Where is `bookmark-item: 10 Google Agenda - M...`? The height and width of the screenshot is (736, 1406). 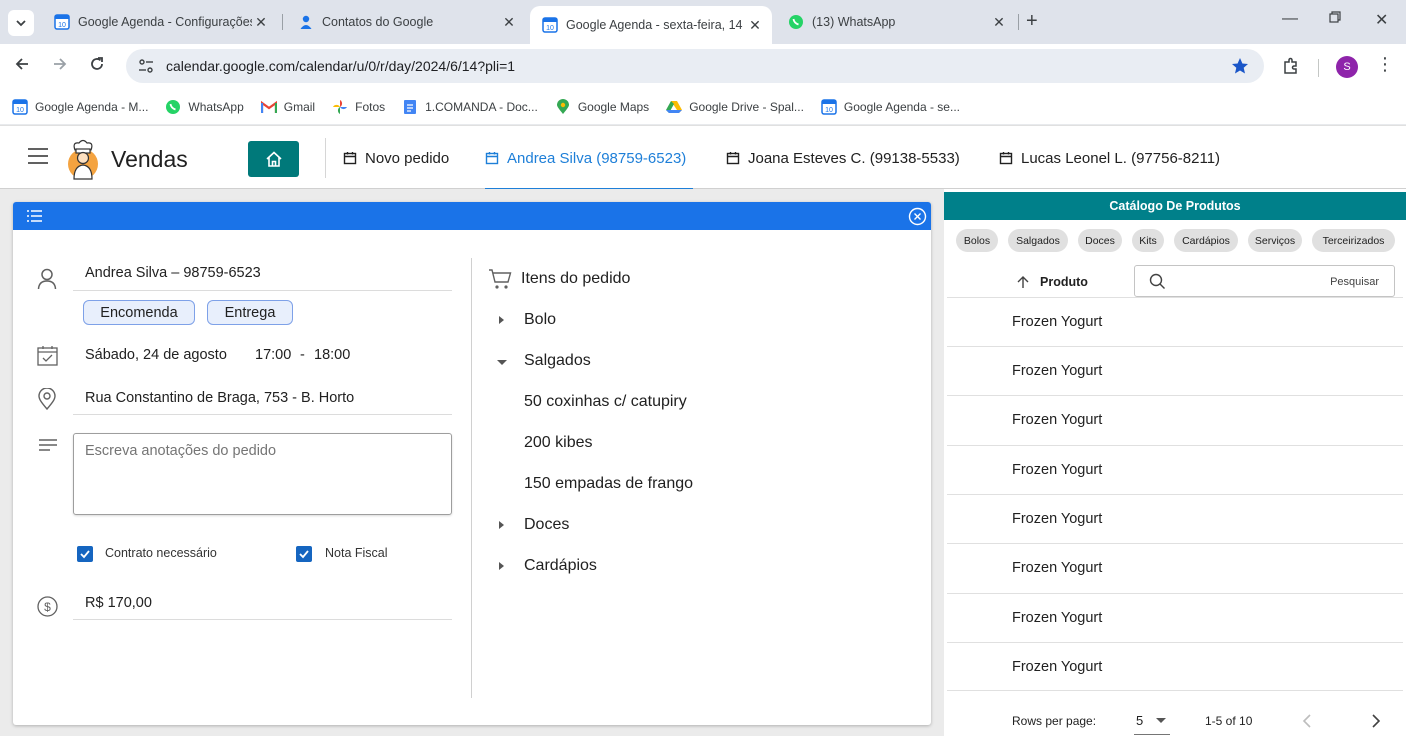
bookmark-item: 10 Google Agenda - M... is located at coordinates (80, 107).